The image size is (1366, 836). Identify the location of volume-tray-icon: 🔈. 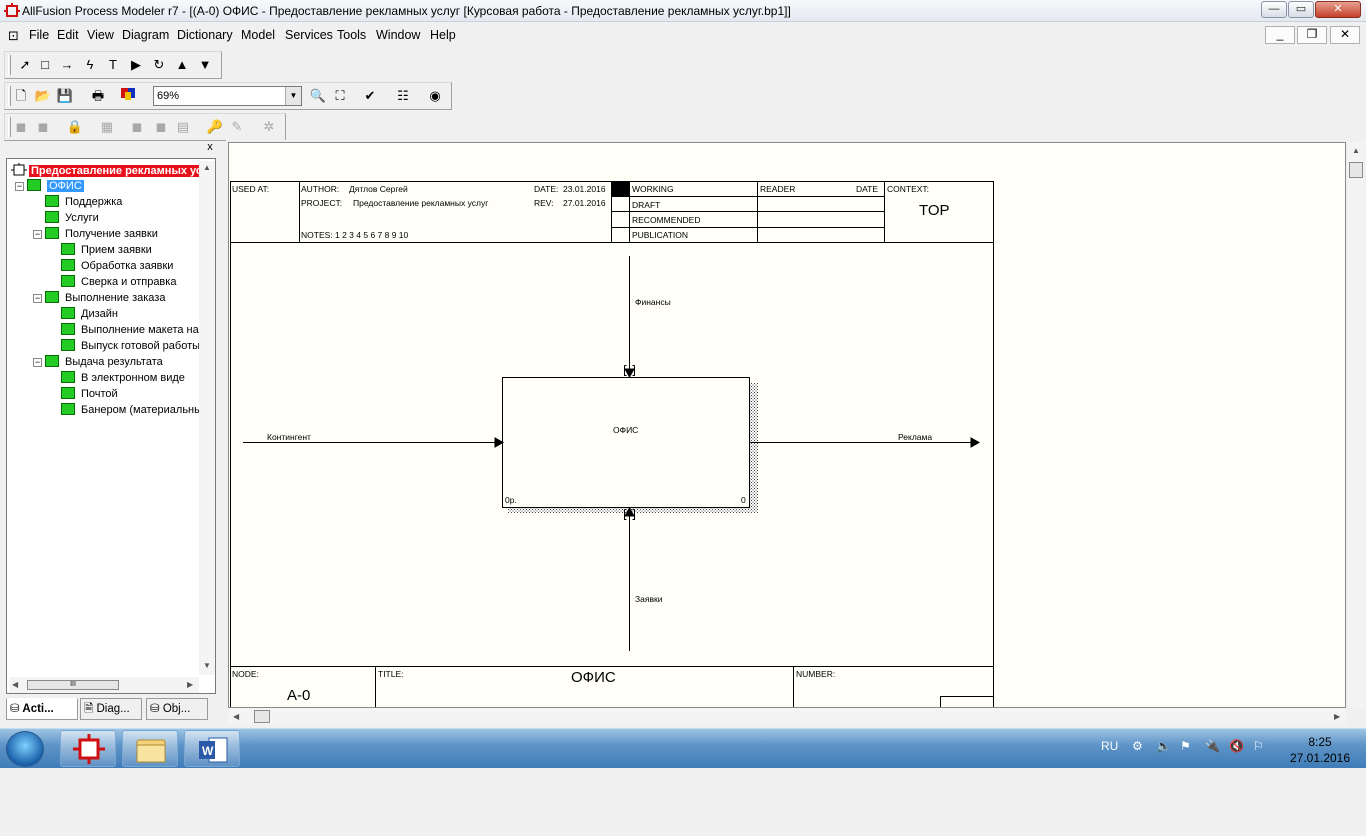
(1163, 746).